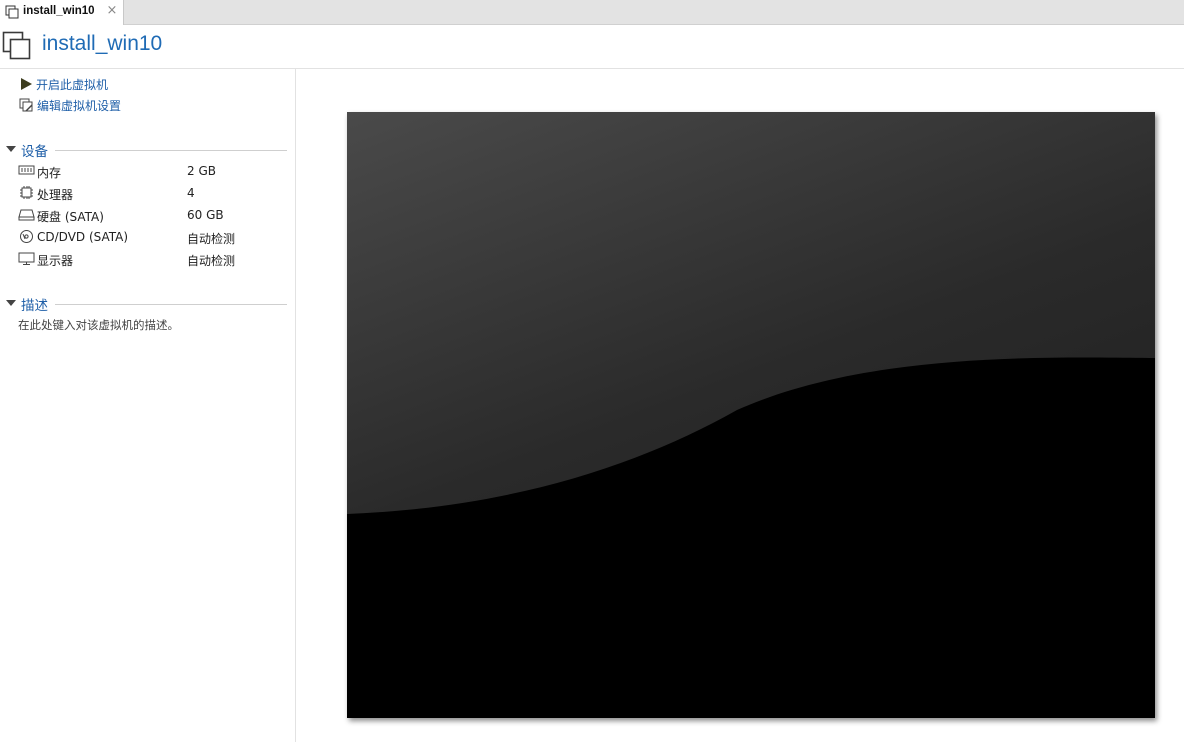 The image size is (1184, 742). I want to click on device-name: CD/DVD (SATA), so click(83, 237).